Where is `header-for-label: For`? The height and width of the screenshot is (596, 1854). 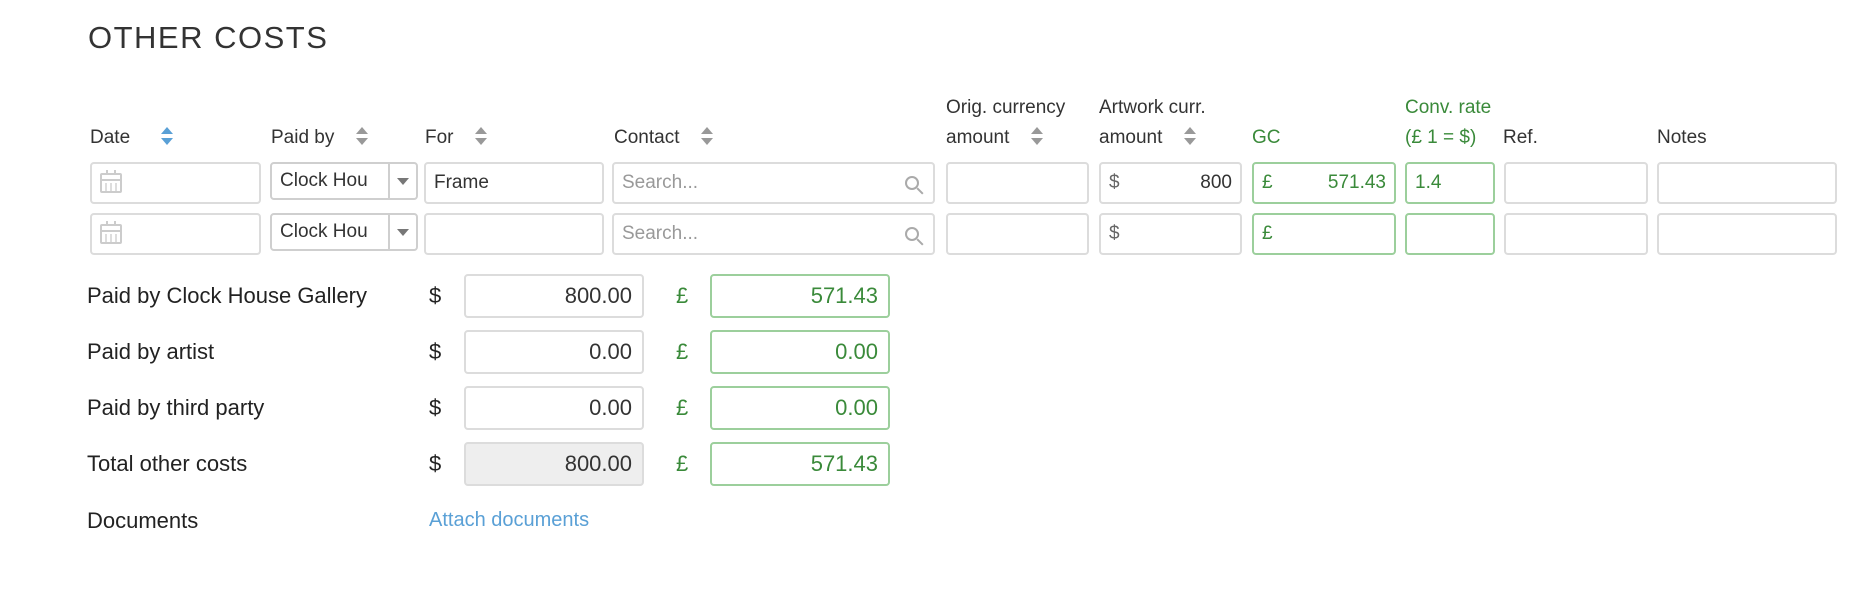 header-for-label: For is located at coordinates (439, 137).